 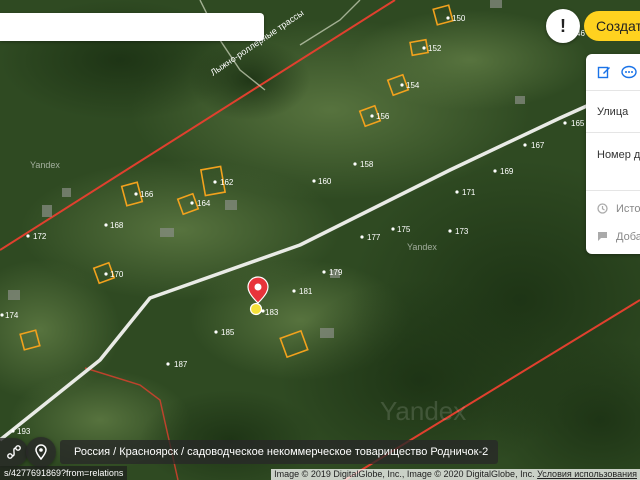 I want to click on edit-icon, so click(x=604, y=72).